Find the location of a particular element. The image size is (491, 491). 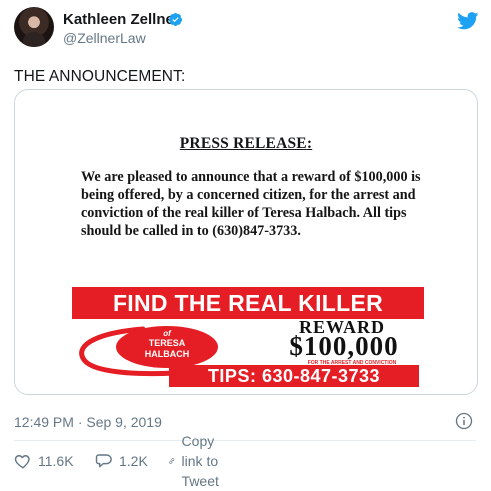

reply-count: 1.2K is located at coordinates (133, 461).